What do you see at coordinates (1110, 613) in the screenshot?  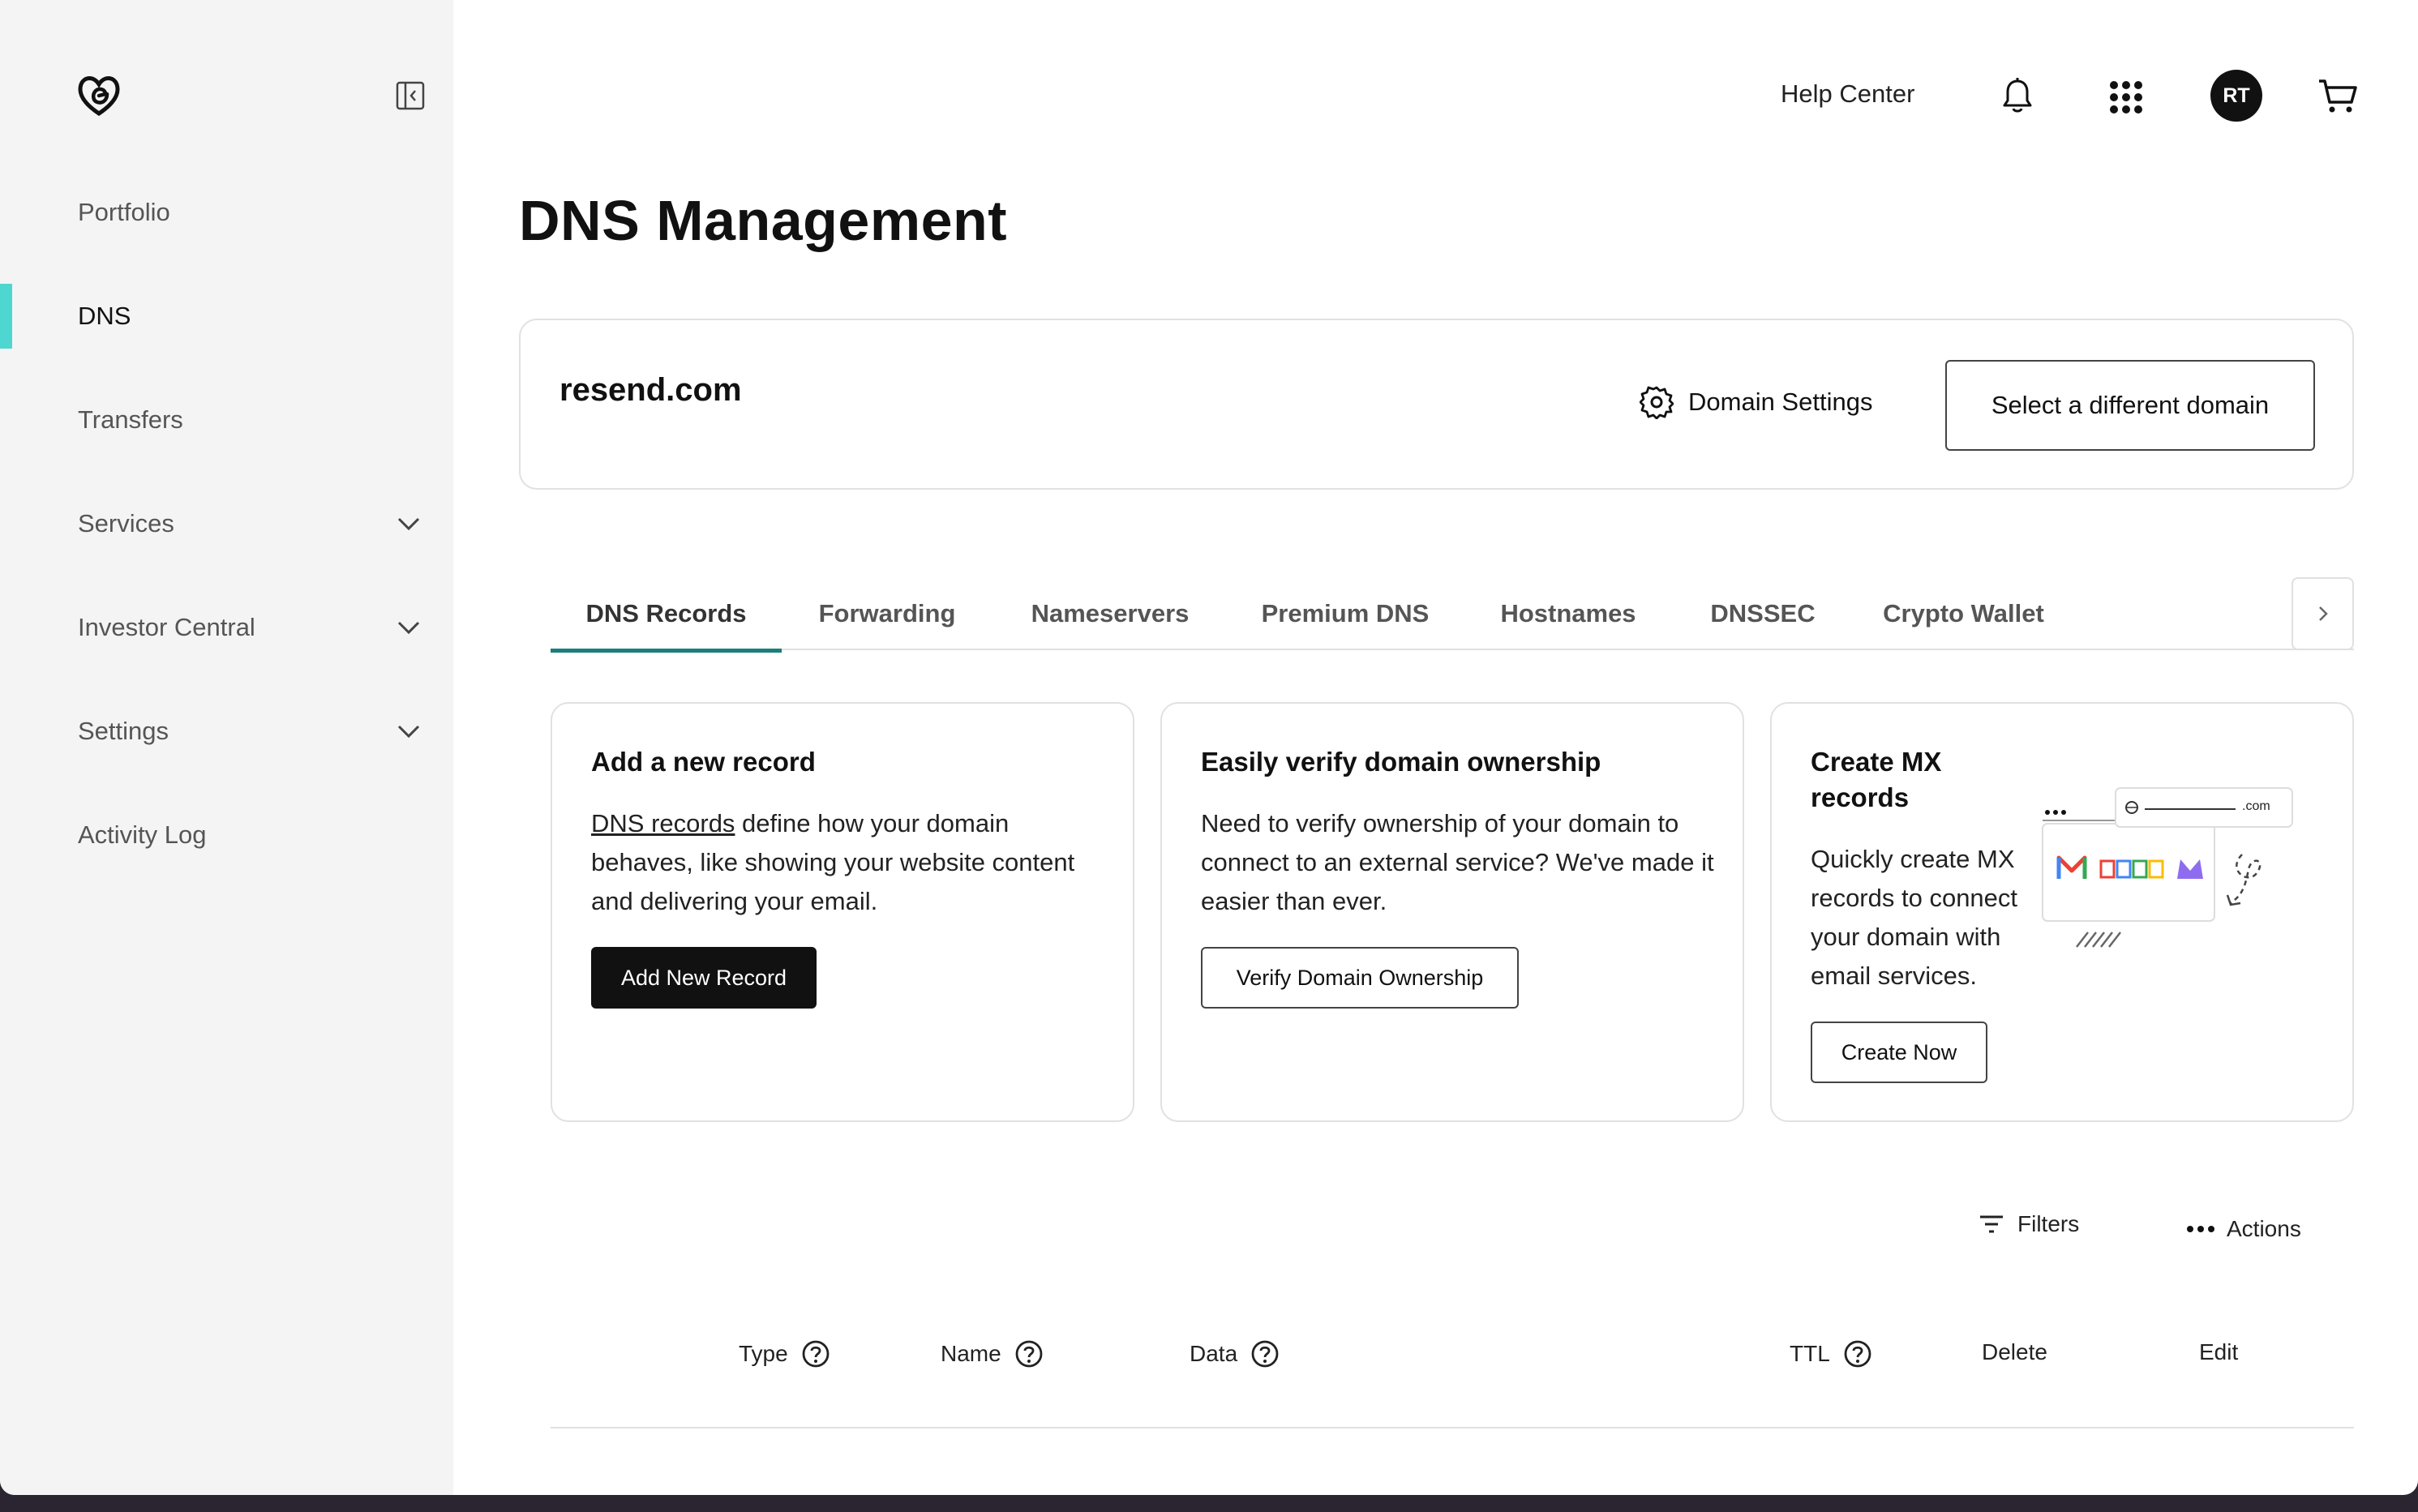 I see `tab-nameservers: Nameservers` at bounding box center [1110, 613].